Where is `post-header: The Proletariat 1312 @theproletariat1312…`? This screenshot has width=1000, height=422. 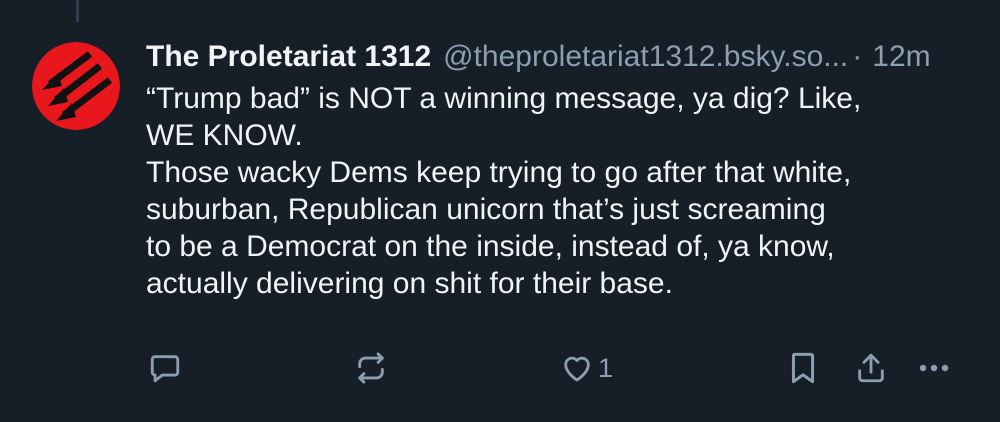
post-header: The Proletariat 1312 @theproletariat1312… is located at coordinates (561, 57).